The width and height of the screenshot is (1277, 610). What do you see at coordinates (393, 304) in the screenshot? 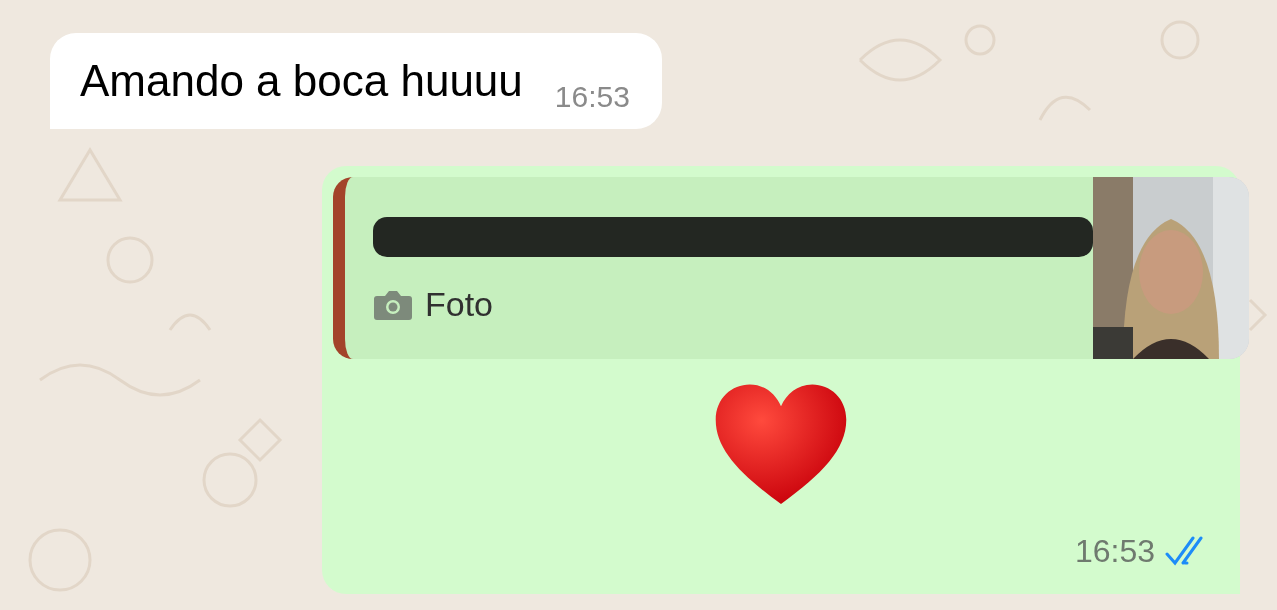
I see `camera-icon` at bounding box center [393, 304].